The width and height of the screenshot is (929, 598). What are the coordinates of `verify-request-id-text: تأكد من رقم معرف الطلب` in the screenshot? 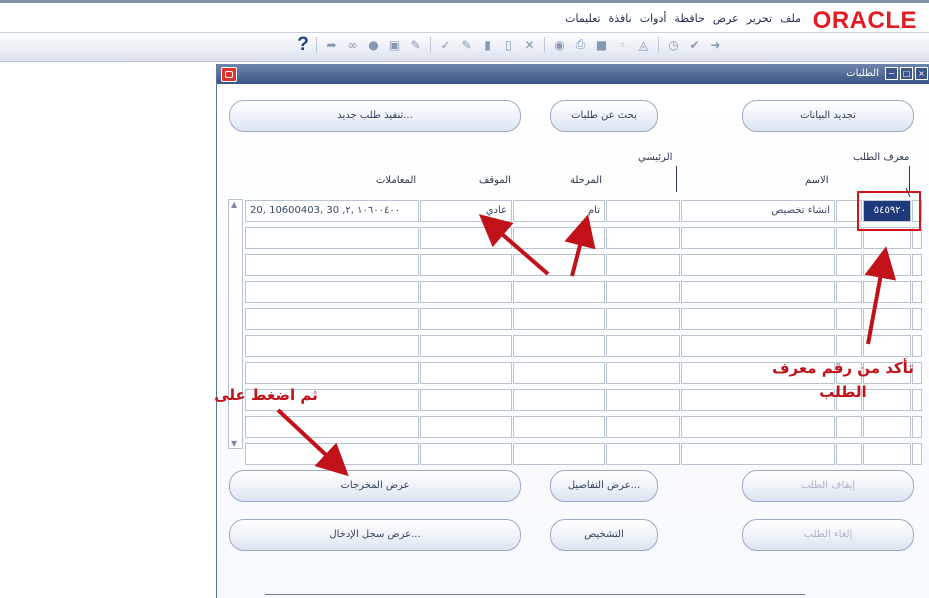 It's located at (843, 380).